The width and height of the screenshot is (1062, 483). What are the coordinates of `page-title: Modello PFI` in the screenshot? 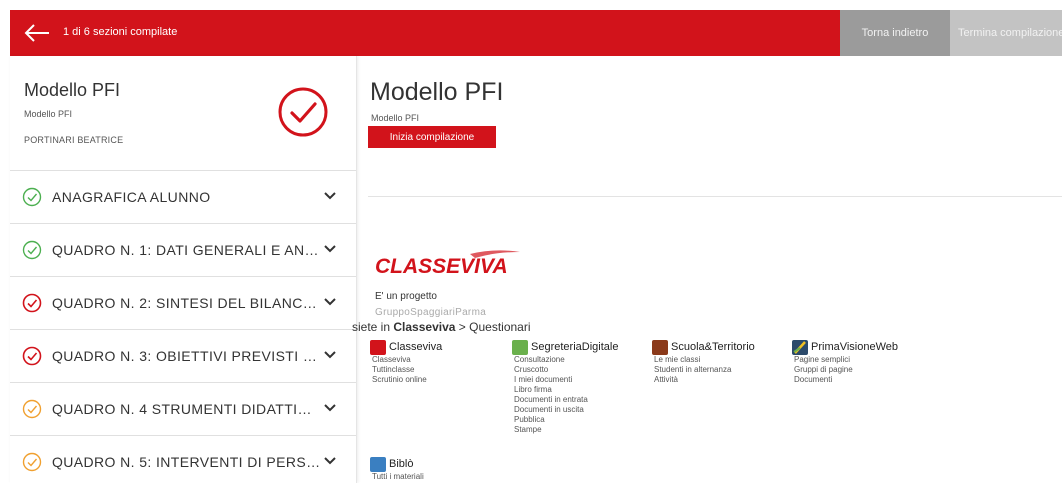 It's located at (437, 92).